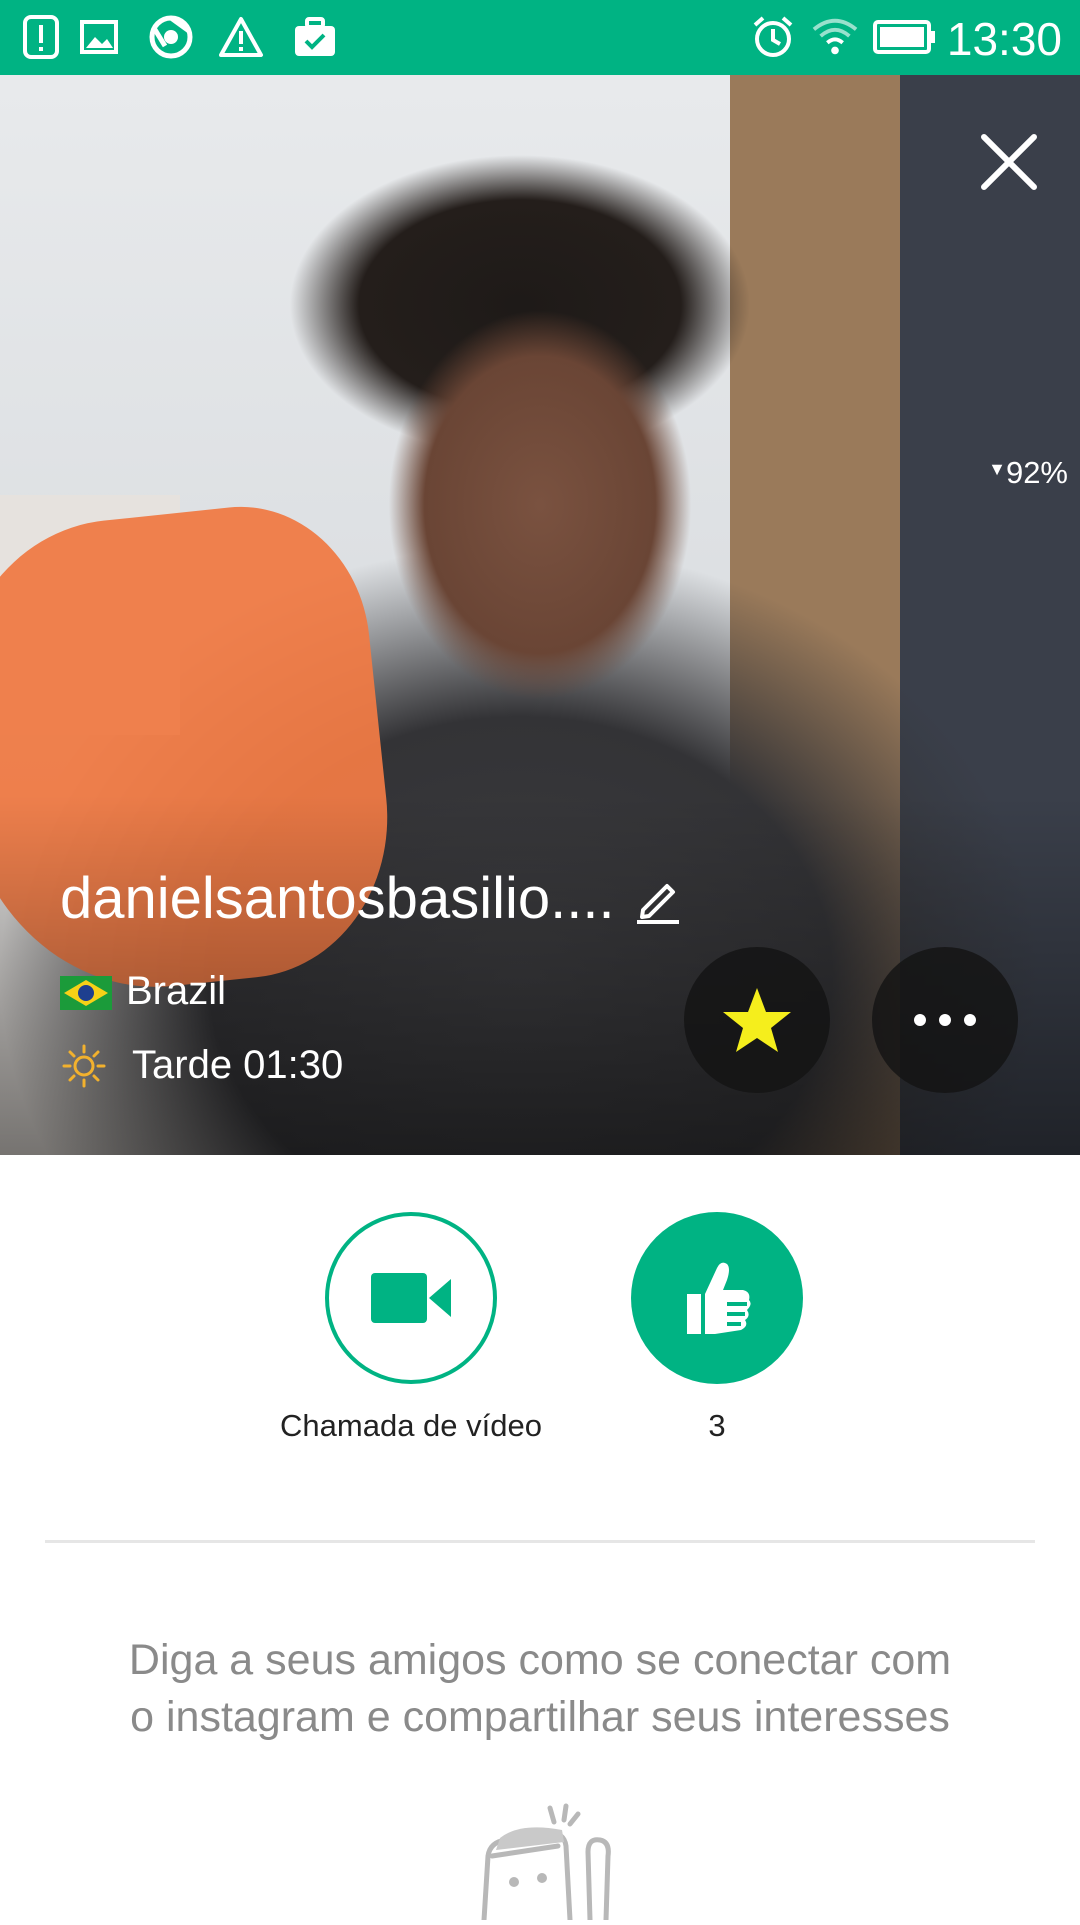 The width and height of the screenshot is (1080, 1925). I want to click on thumbs-up-icon, so click(719, 1298).